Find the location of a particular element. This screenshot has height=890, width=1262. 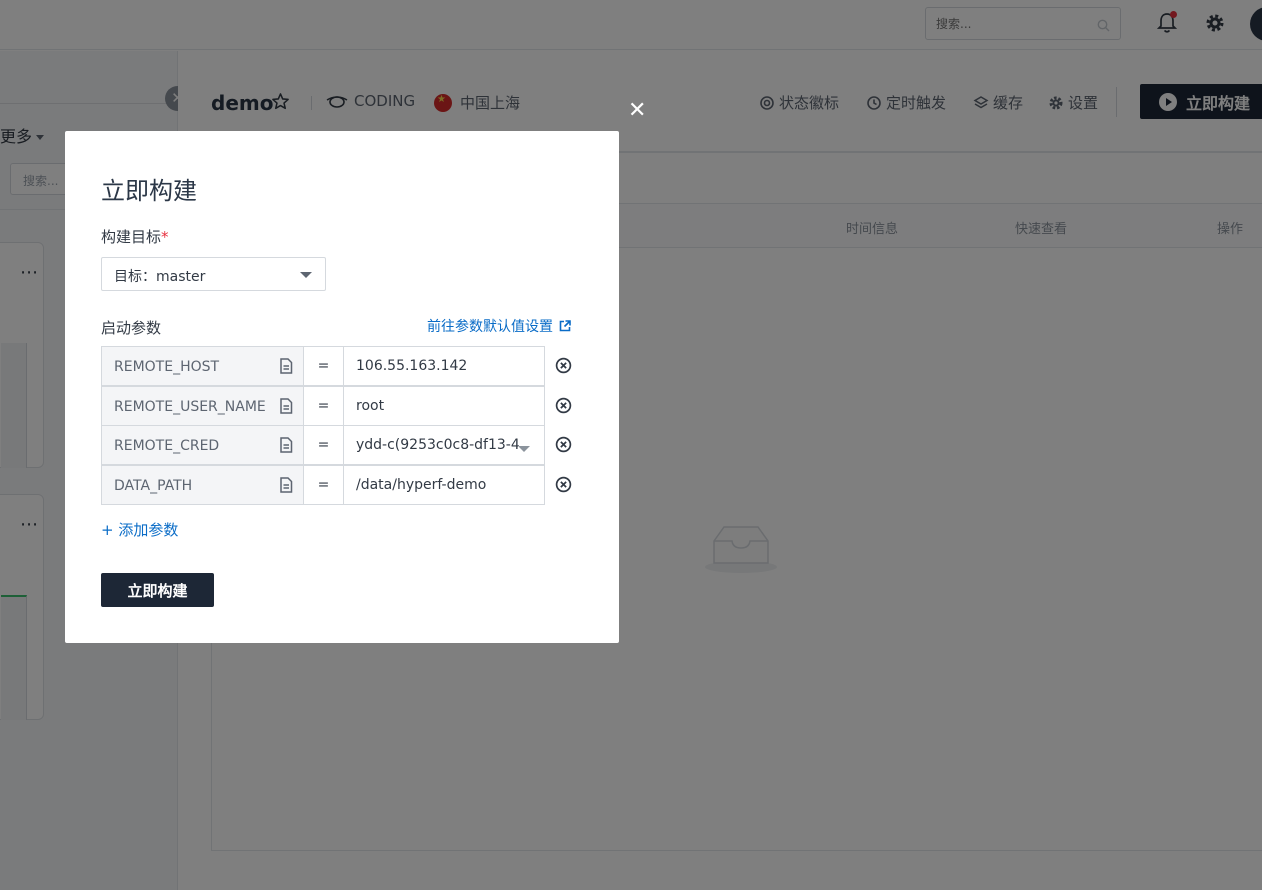

submit-build-button: 立即构建 is located at coordinates (157, 590).